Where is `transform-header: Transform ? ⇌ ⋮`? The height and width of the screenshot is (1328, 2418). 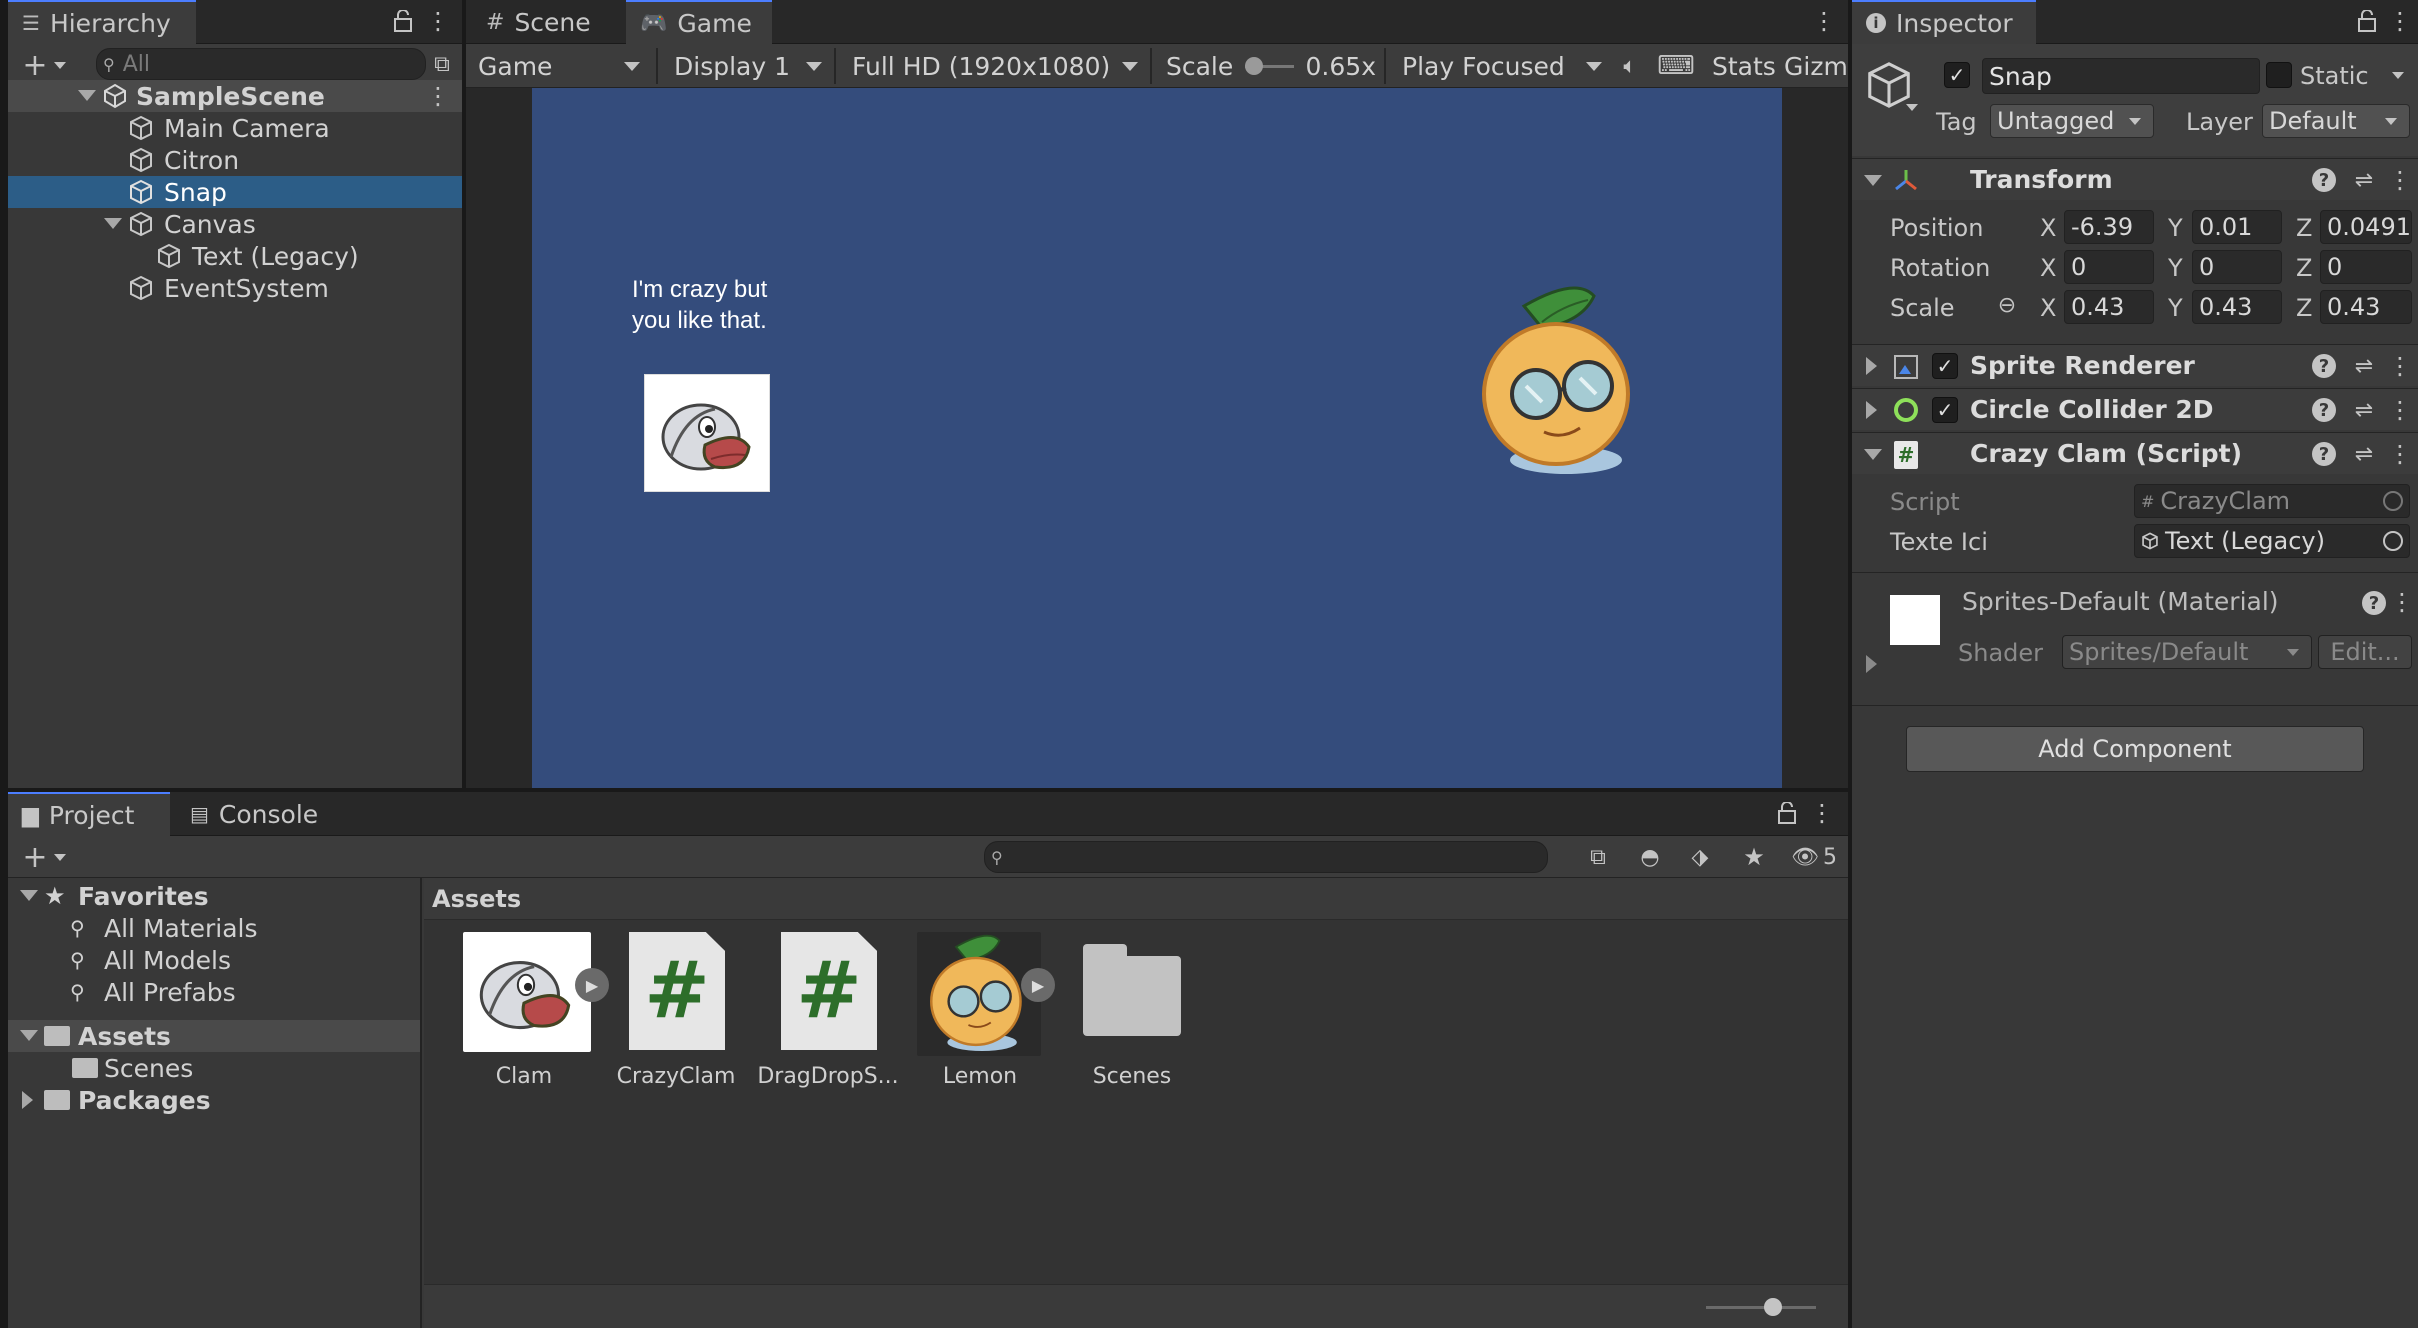 transform-header: Transform ? ⇌ ⋮ is located at coordinates (2135, 179).